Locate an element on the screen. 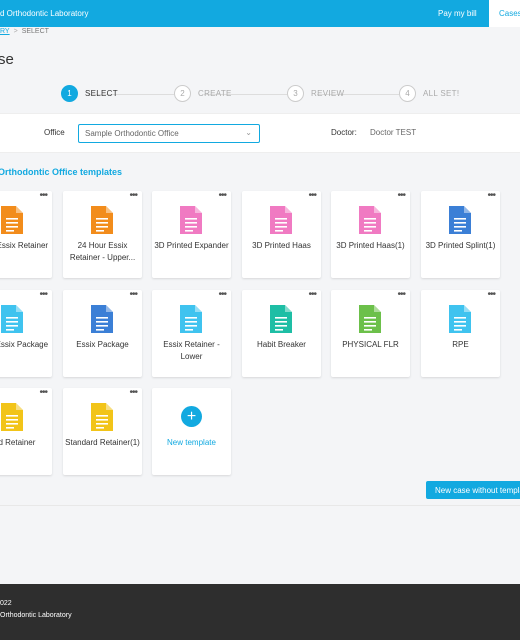 The image size is (520, 640). template-card: ••• 3D Printed Haas(1) is located at coordinates (370, 234).